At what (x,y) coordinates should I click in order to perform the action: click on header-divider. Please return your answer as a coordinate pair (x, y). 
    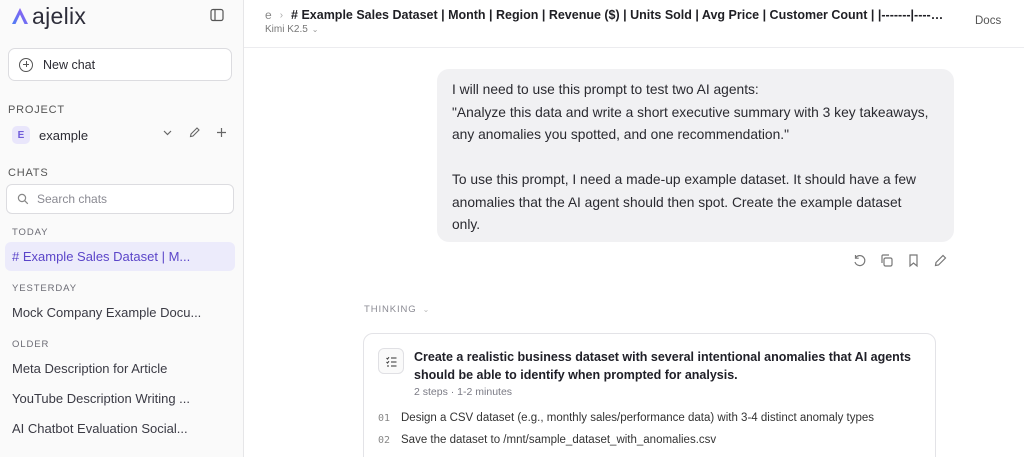
    Looking at the image, I should click on (634, 47).